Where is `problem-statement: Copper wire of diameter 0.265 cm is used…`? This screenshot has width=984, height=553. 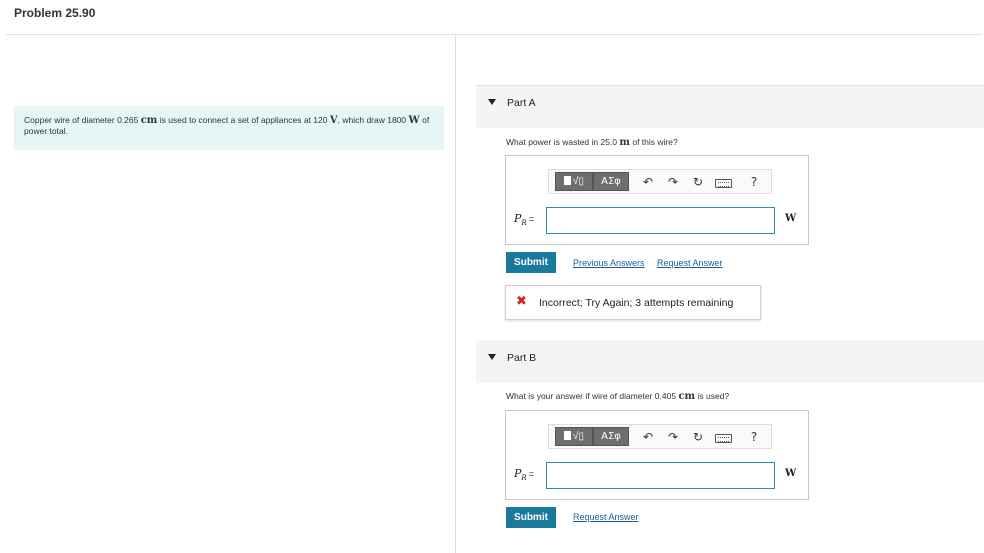 problem-statement: Copper wire of diameter 0.265 cm is used… is located at coordinates (229, 128).